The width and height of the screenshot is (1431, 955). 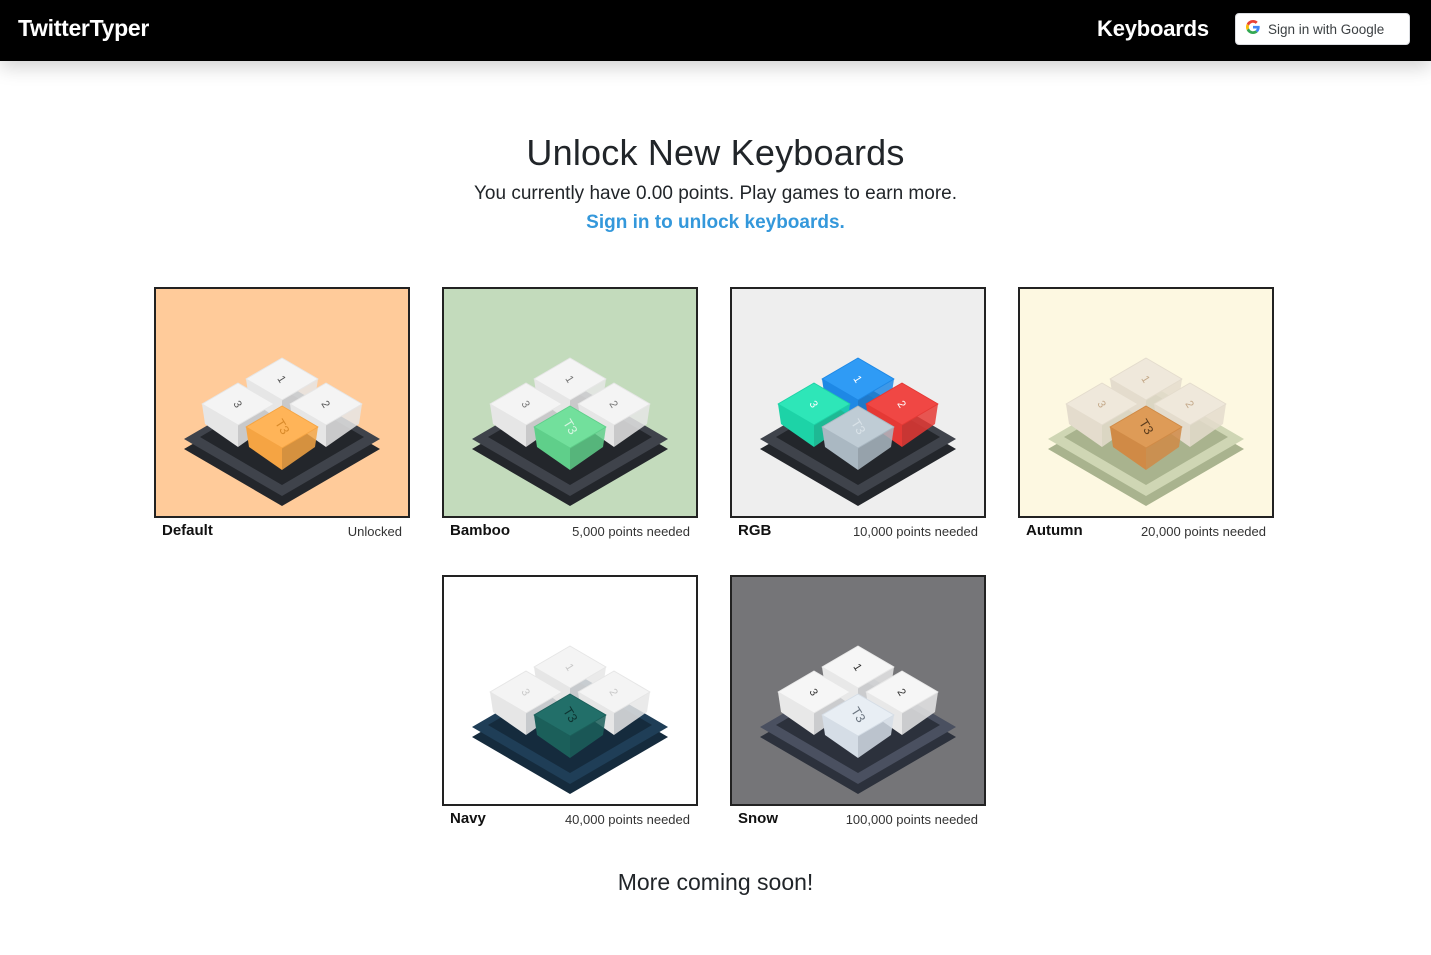 I want to click on signin-link: Sign in to unlock keyboards., so click(x=715, y=223).